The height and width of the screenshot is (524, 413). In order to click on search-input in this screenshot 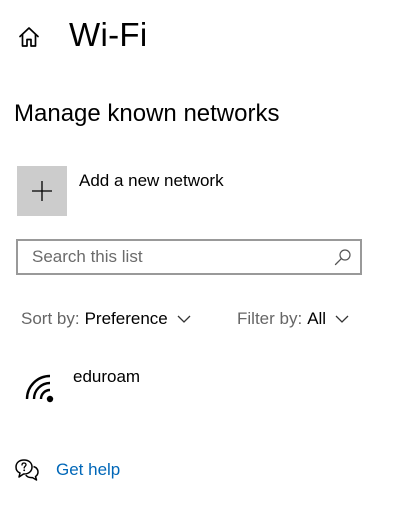, I will do `click(168, 257)`.